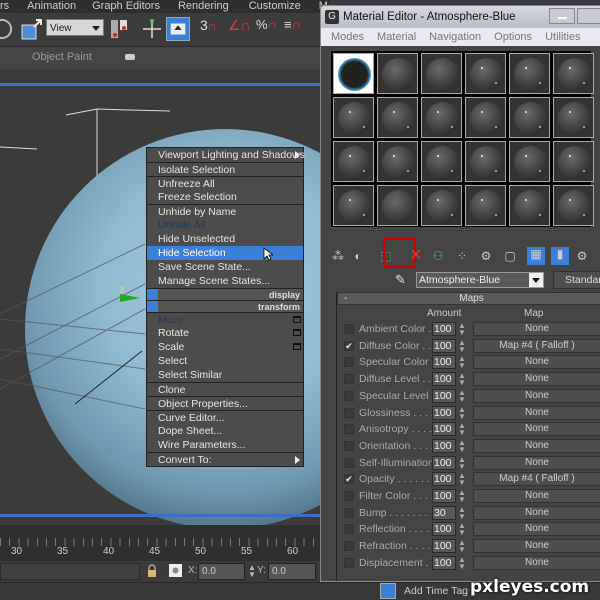  I want to click on map-slot-button: Map #4 ( Falloff ), so click(536, 479).